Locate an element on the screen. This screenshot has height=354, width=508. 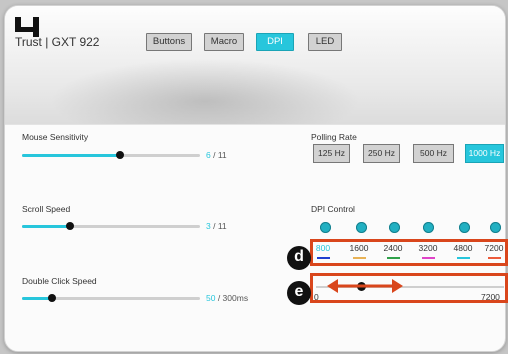
dpi-level-1-toggle is located at coordinates (325, 227).